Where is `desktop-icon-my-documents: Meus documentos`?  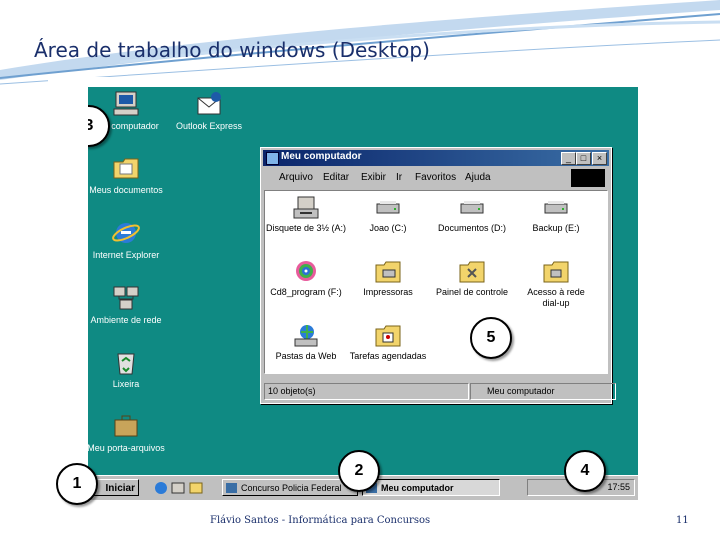 desktop-icon-my-documents: Meus documentos is located at coordinates (128, 174).